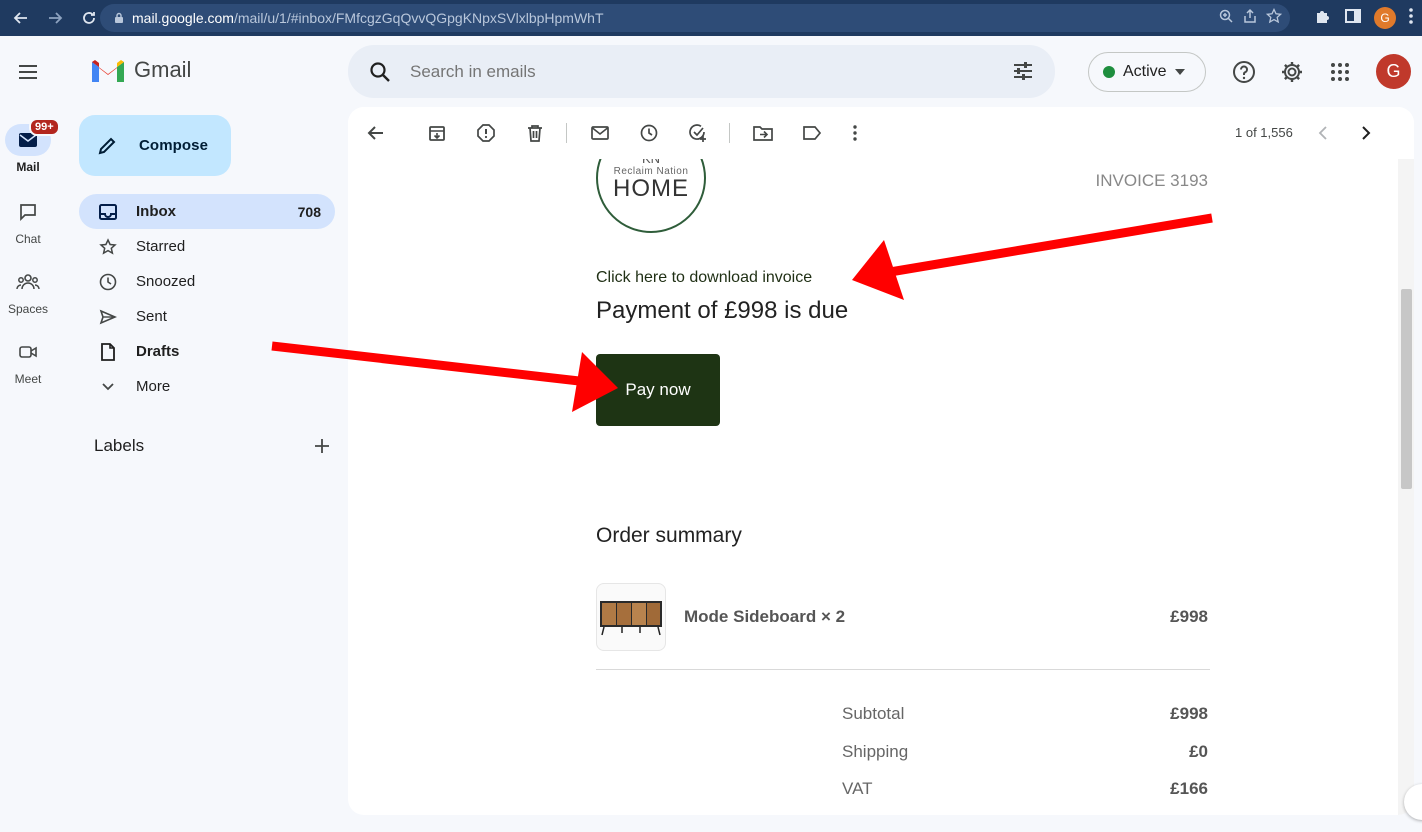 This screenshot has width=1422, height=832. I want to click on active-status-dot, so click(1109, 72).